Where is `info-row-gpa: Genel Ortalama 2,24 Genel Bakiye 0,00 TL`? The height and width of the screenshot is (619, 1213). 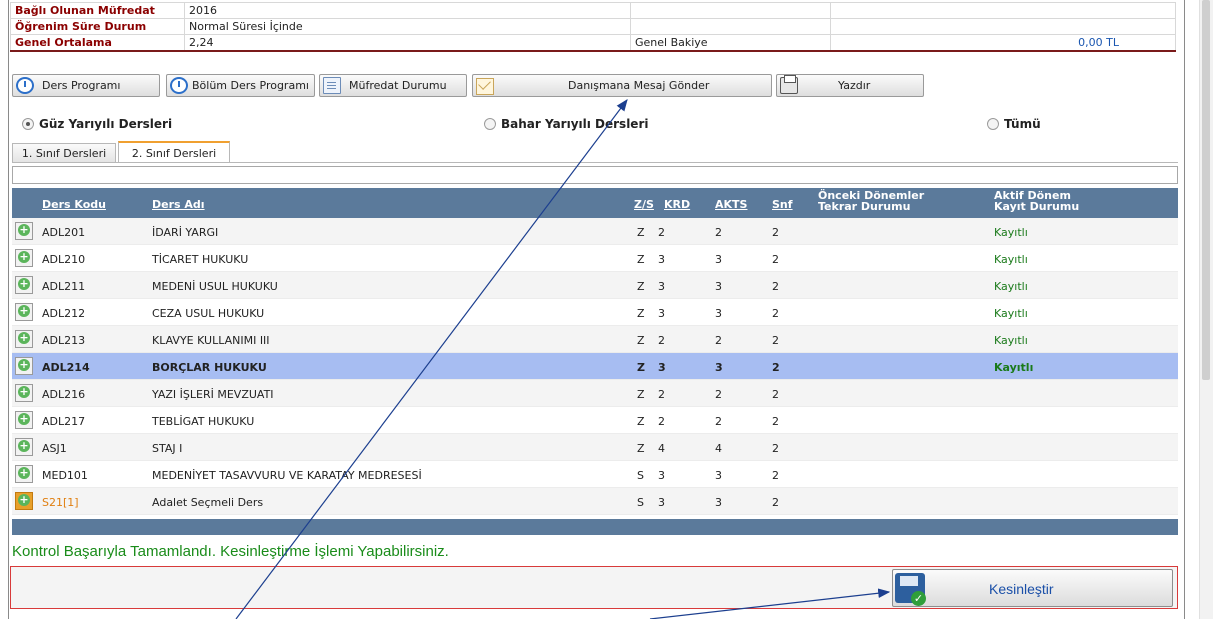
info-row-gpa: Genel Ortalama 2,24 Genel Bakiye 0,00 TL is located at coordinates (593, 43).